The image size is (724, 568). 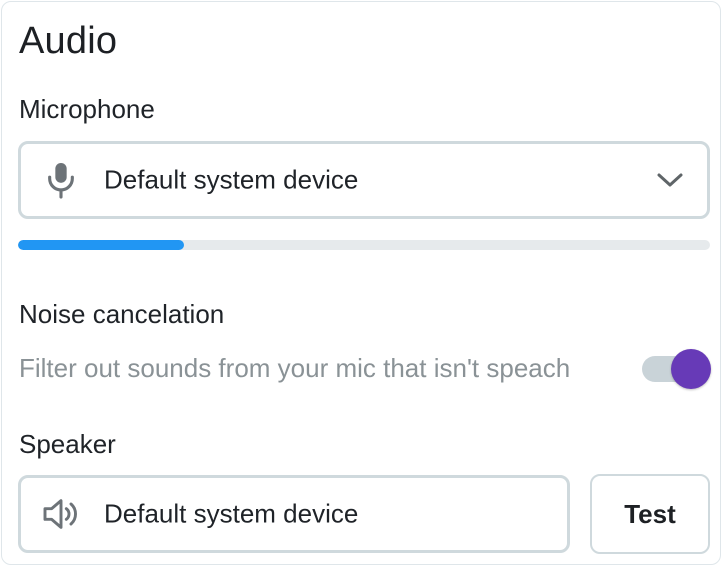 I want to click on microphone-level-meter, so click(x=364, y=245).